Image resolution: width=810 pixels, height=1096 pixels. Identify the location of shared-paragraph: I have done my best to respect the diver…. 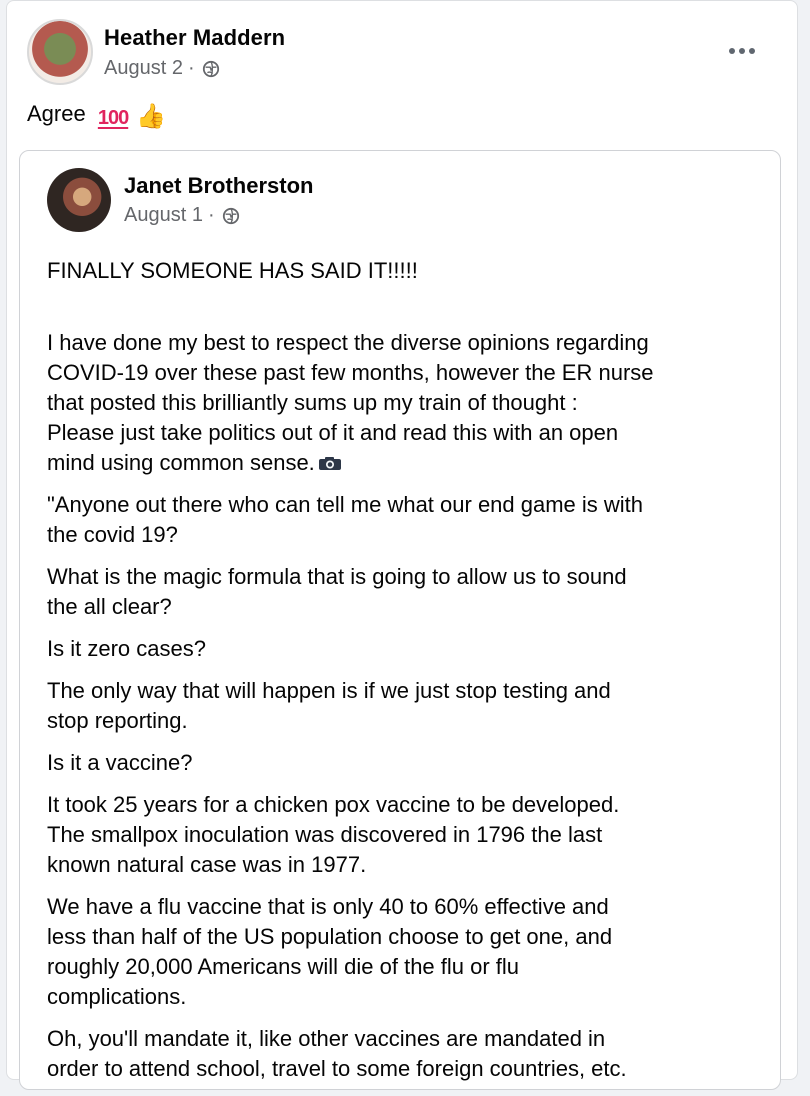
(402, 388).